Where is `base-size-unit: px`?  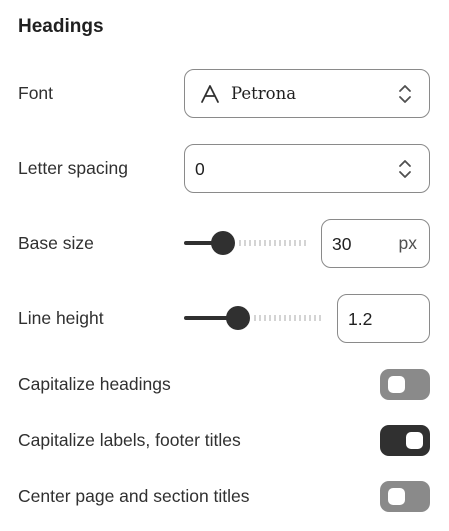
base-size-unit: px is located at coordinates (407, 243).